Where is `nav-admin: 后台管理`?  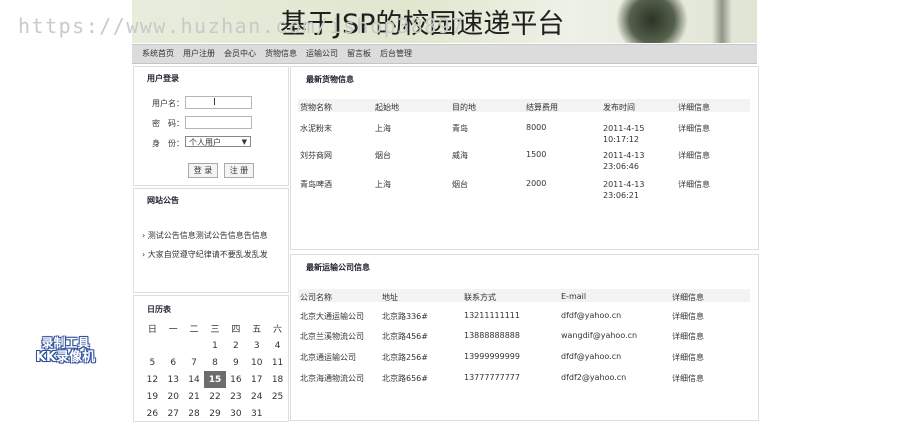
nav-admin: 后台管理 is located at coordinates (396, 54).